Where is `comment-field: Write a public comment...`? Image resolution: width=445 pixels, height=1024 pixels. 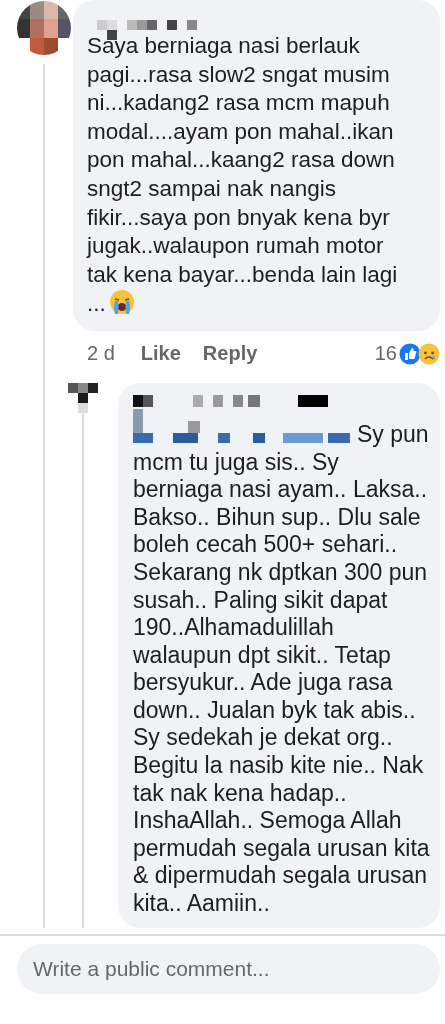
comment-field: Write a public comment... is located at coordinates (228, 968).